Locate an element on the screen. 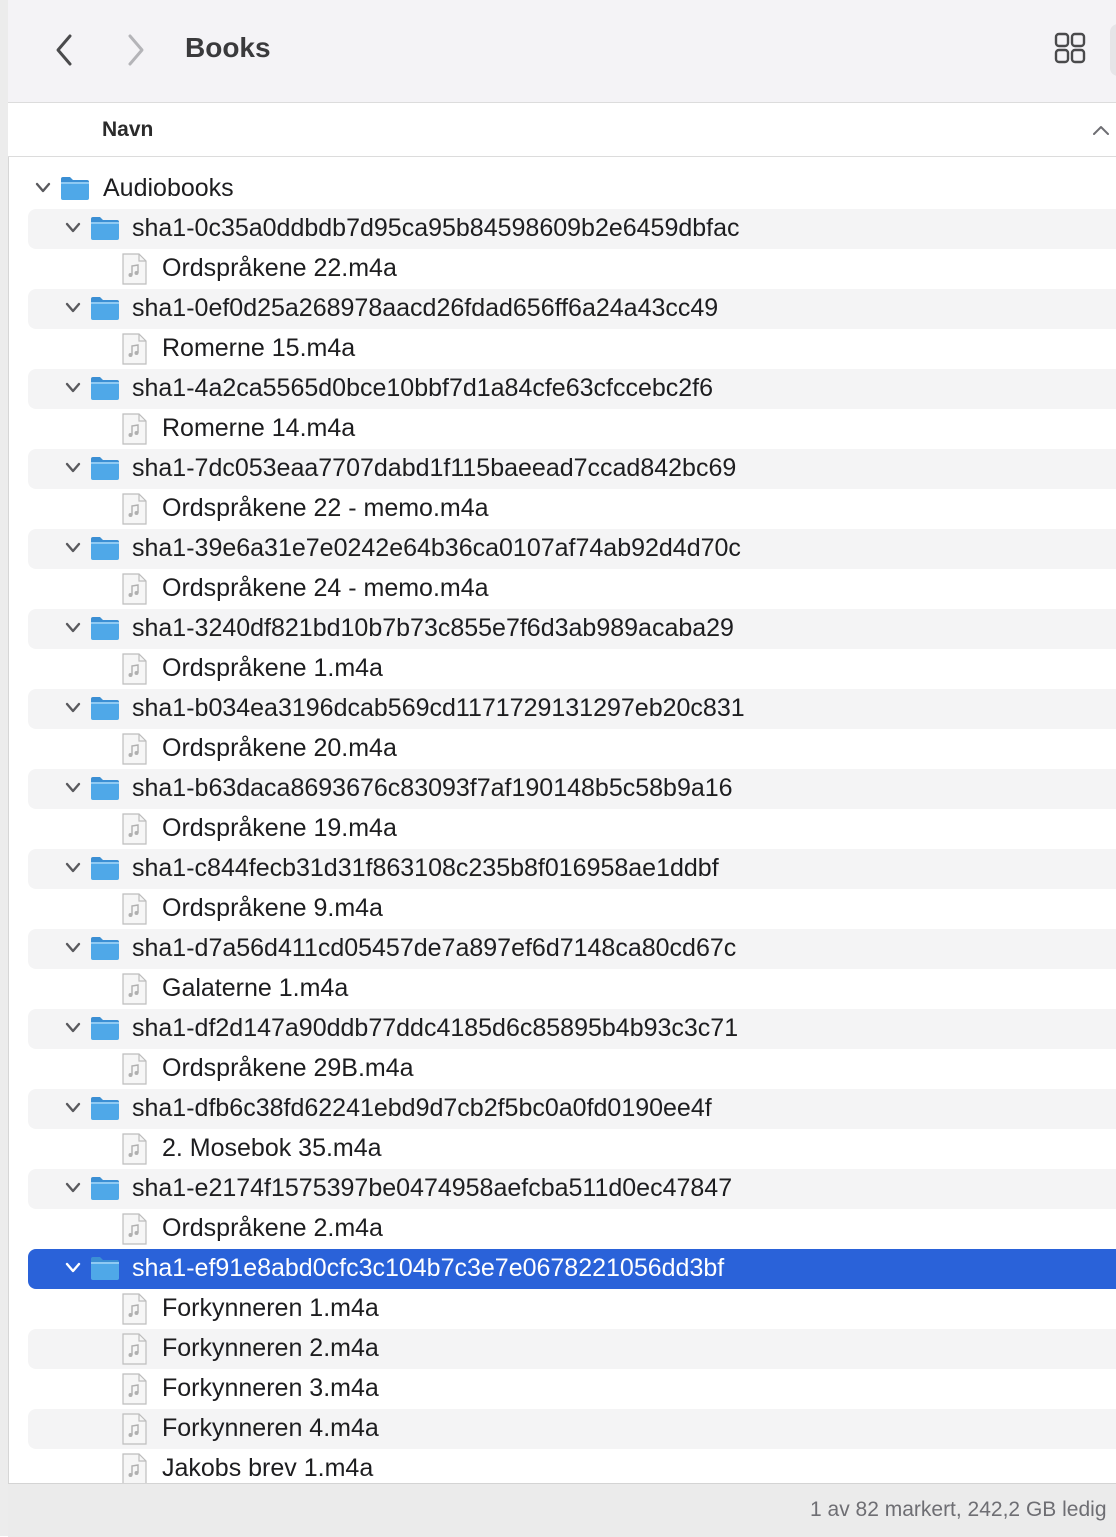  file-name: Ordspråkene 24 - memo.m4a is located at coordinates (325, 588).